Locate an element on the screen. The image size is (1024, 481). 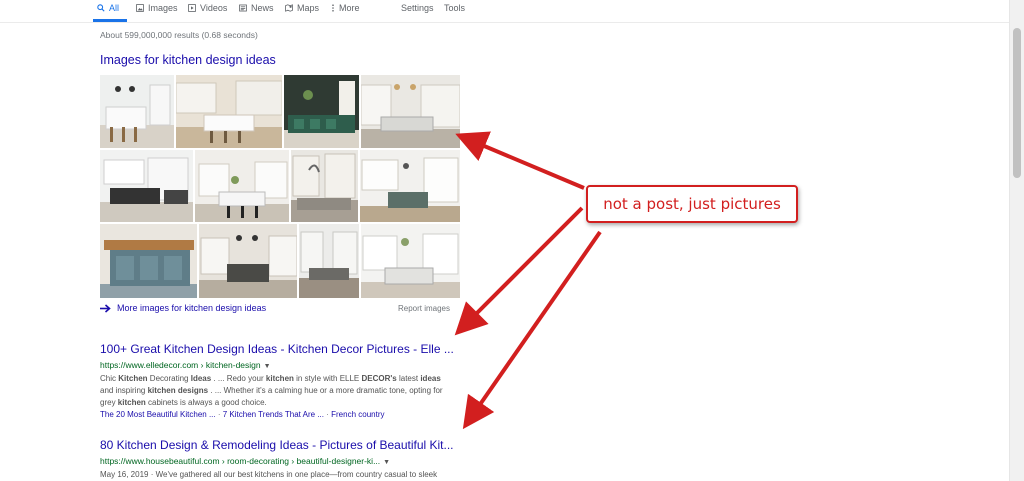
arrow-to-first-result is located at coordinates (532, 330).